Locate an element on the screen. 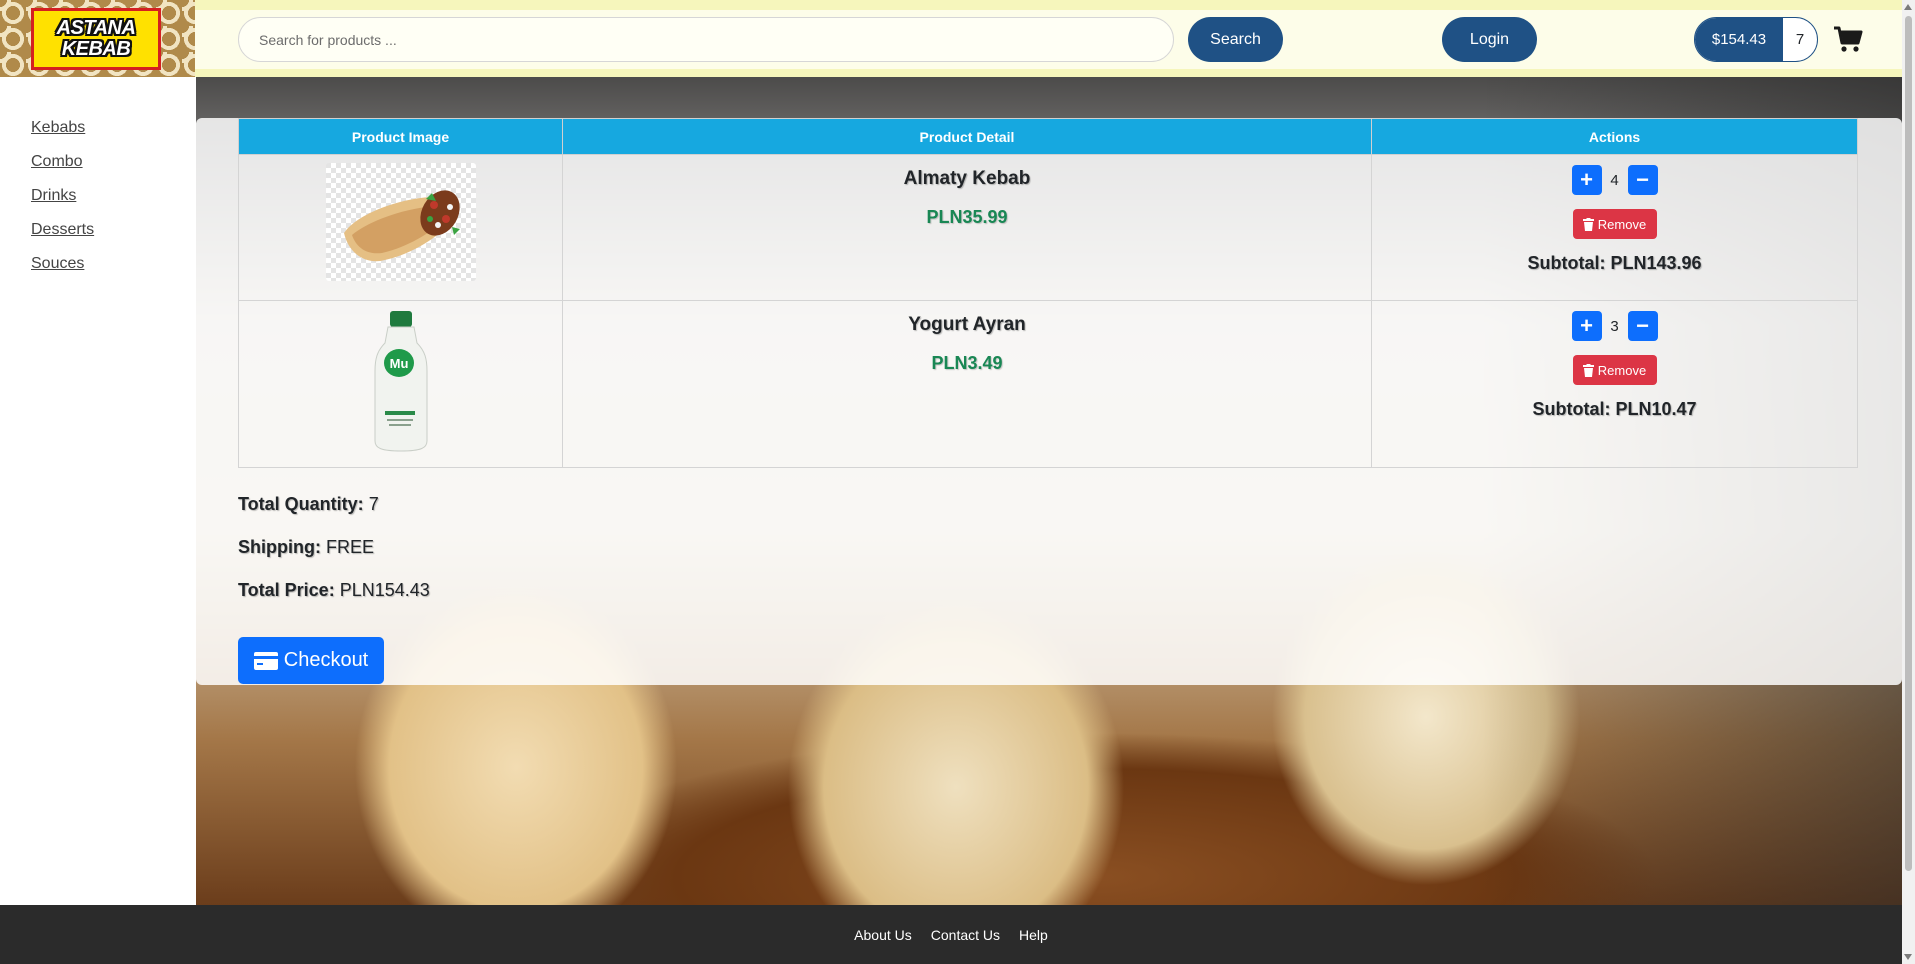 The height and width of the screenshot is (964, 1915). logo: ASTANA KEBAB is located at coordinates (97, 38).